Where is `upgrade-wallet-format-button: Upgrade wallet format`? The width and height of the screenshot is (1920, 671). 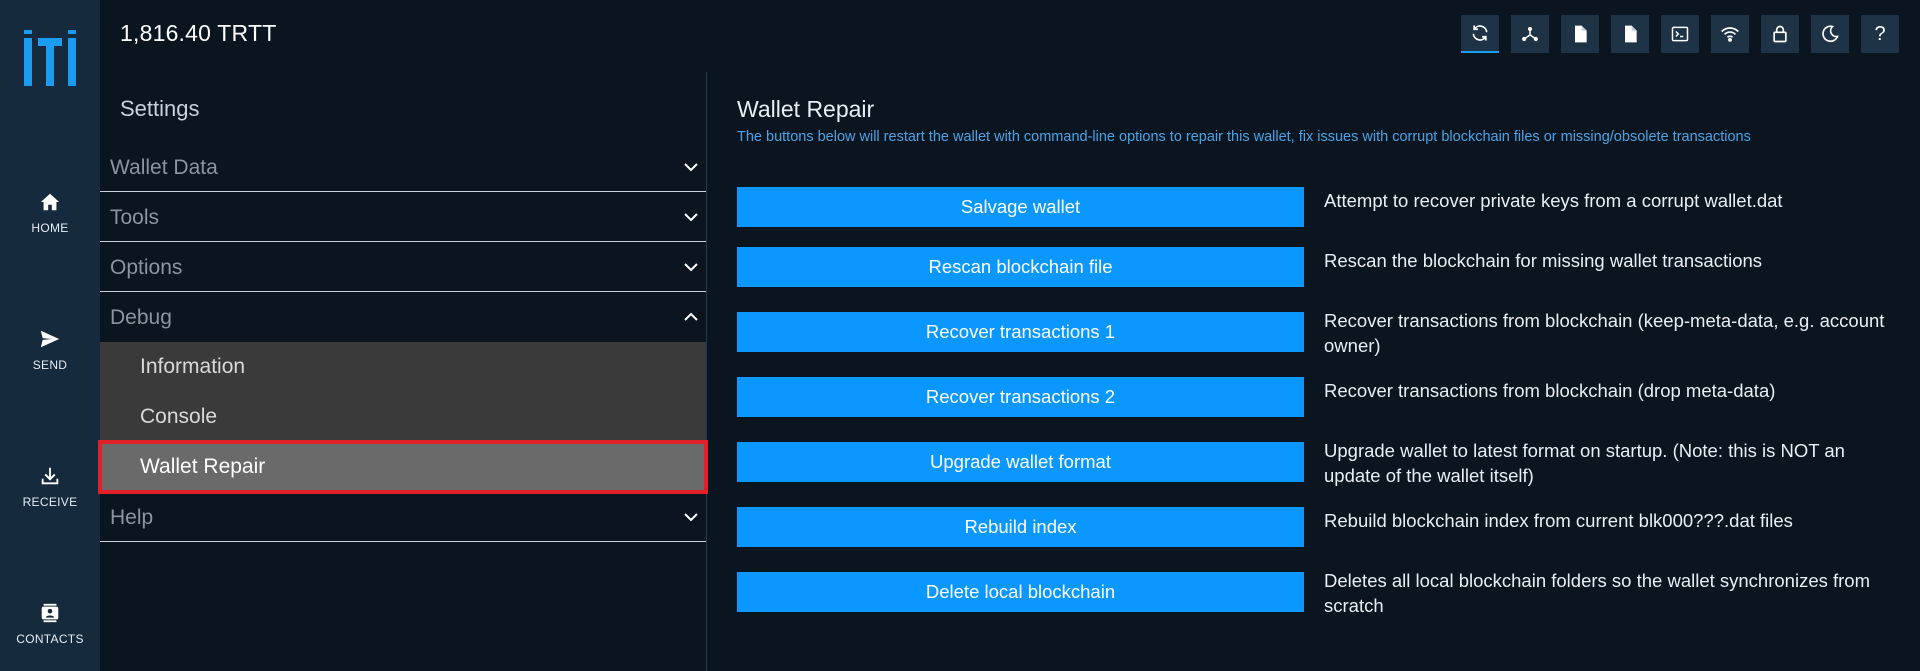
upgrade-wallet-format-button: Upgrade wallet format is located at coordinates (1020, 462).